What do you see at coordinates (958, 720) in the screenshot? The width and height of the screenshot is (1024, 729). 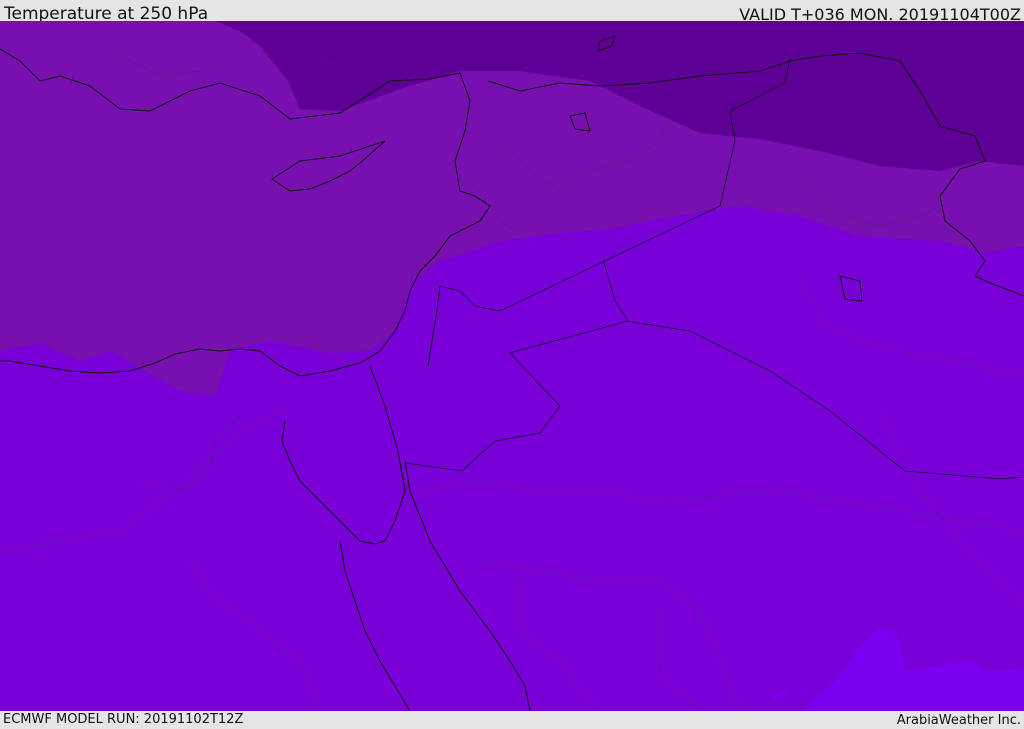 I see `credit-label: ArabiaWeather Inc.` at bounding box center [958, 720].